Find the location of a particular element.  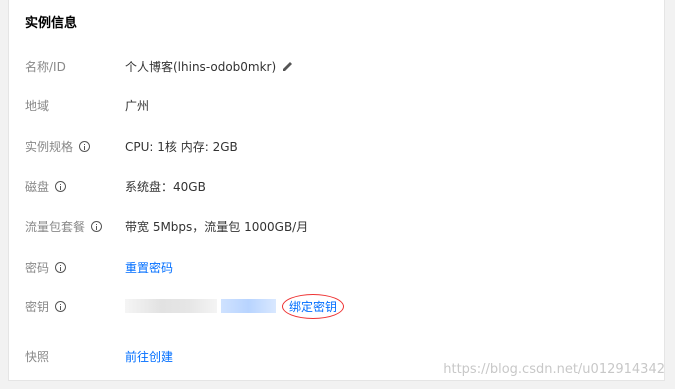

edit-pencil-icon is located at coordinates (288, 66).